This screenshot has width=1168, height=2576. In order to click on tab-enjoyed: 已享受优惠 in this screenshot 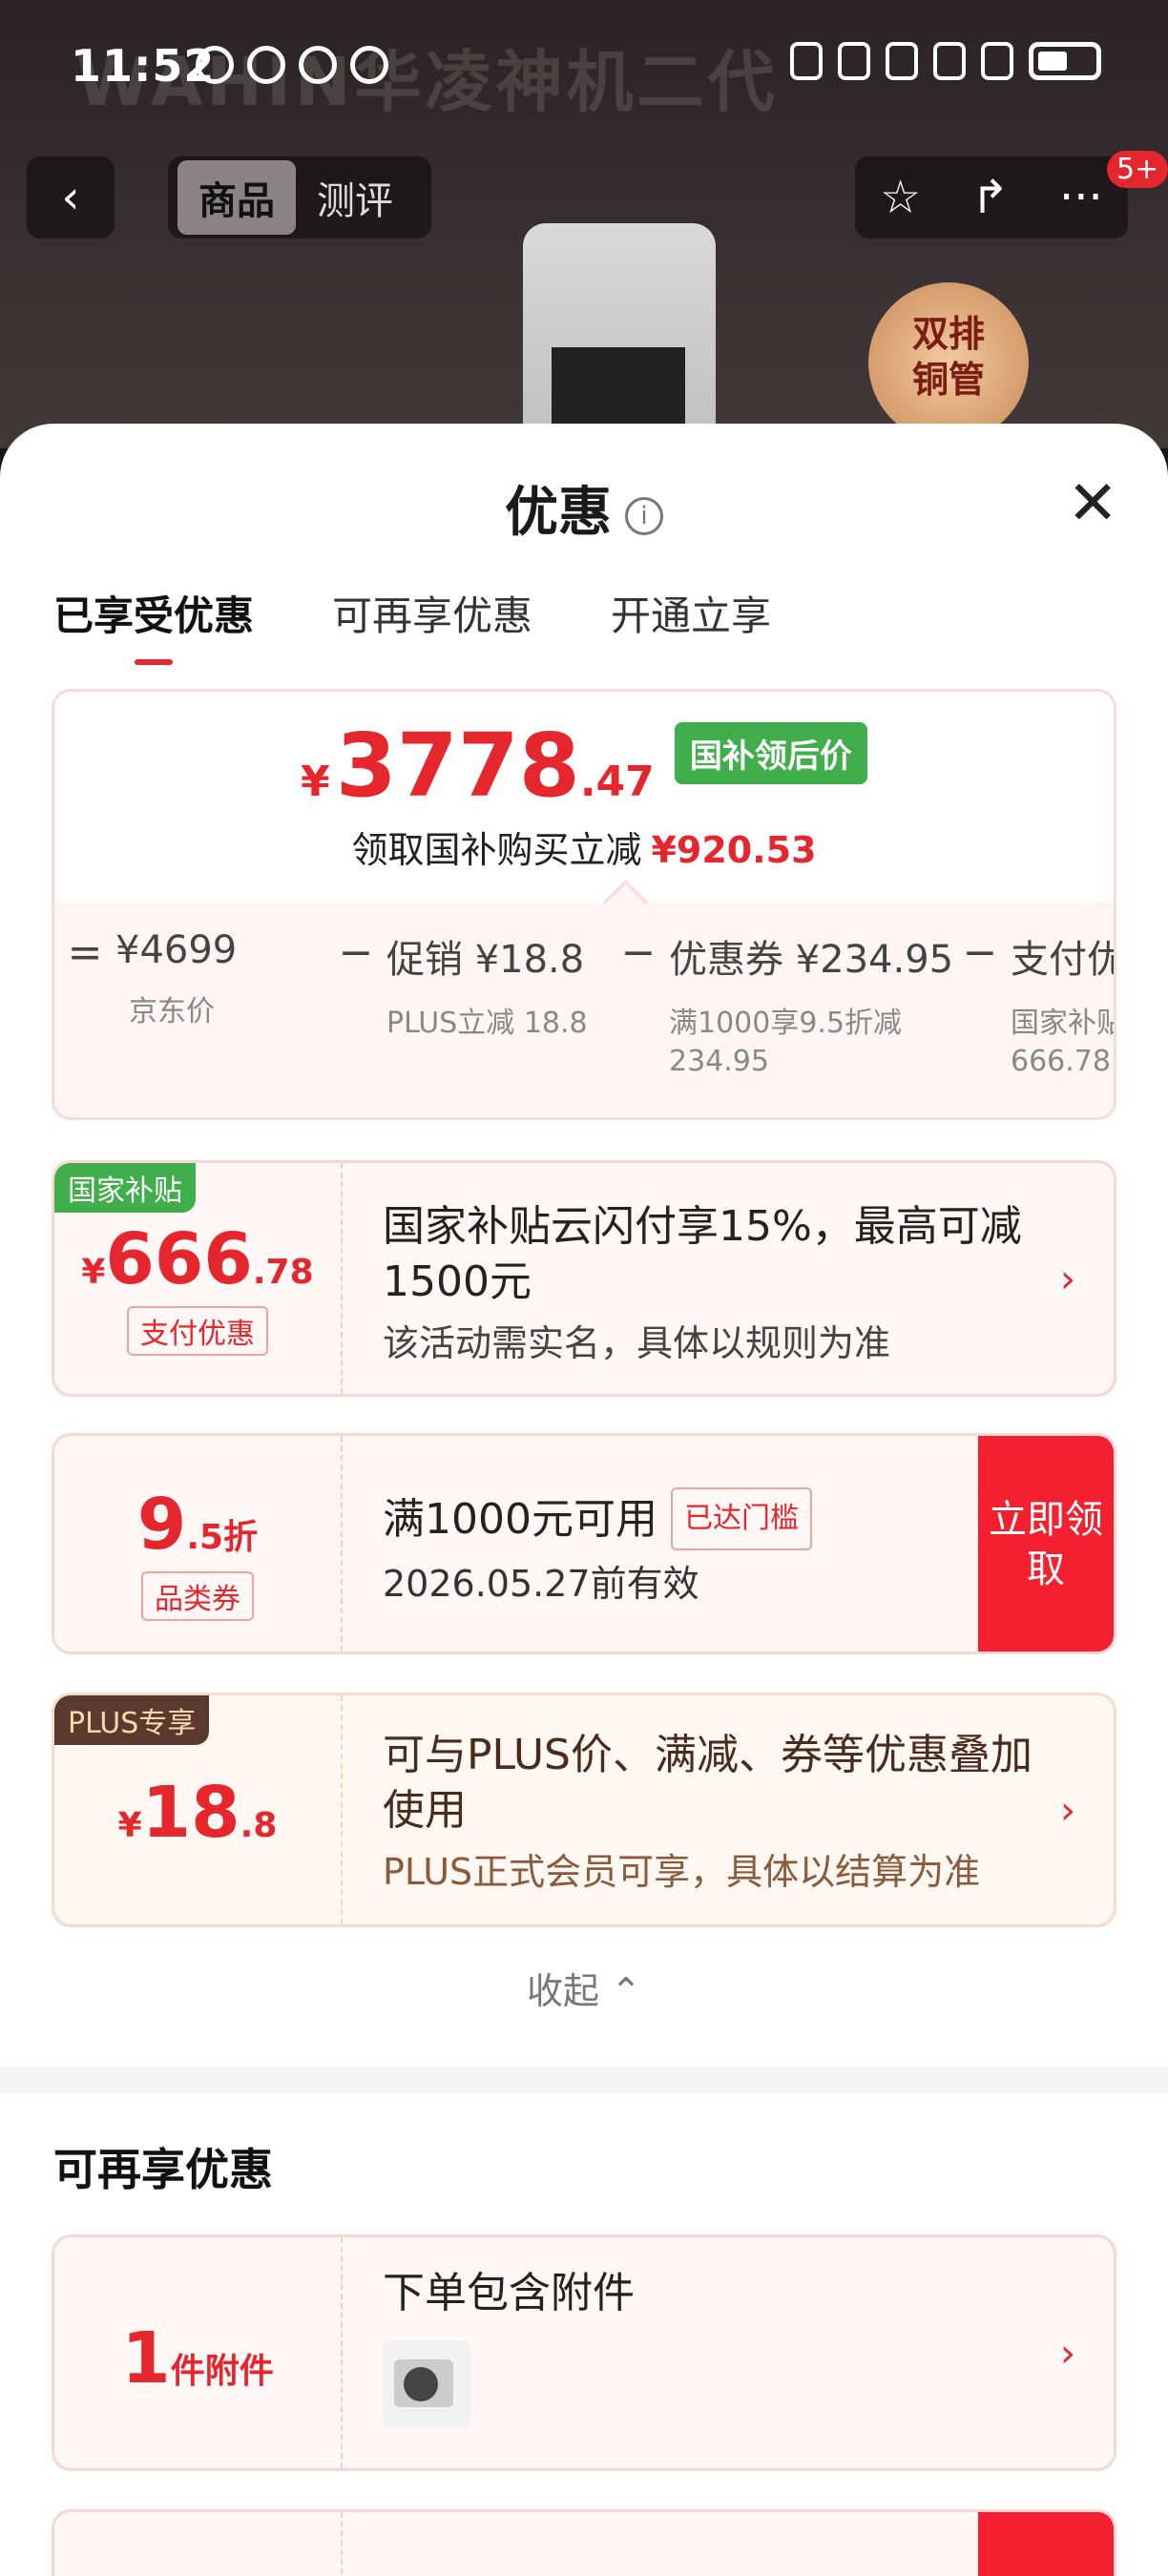, I will do `click(153, 624)`.